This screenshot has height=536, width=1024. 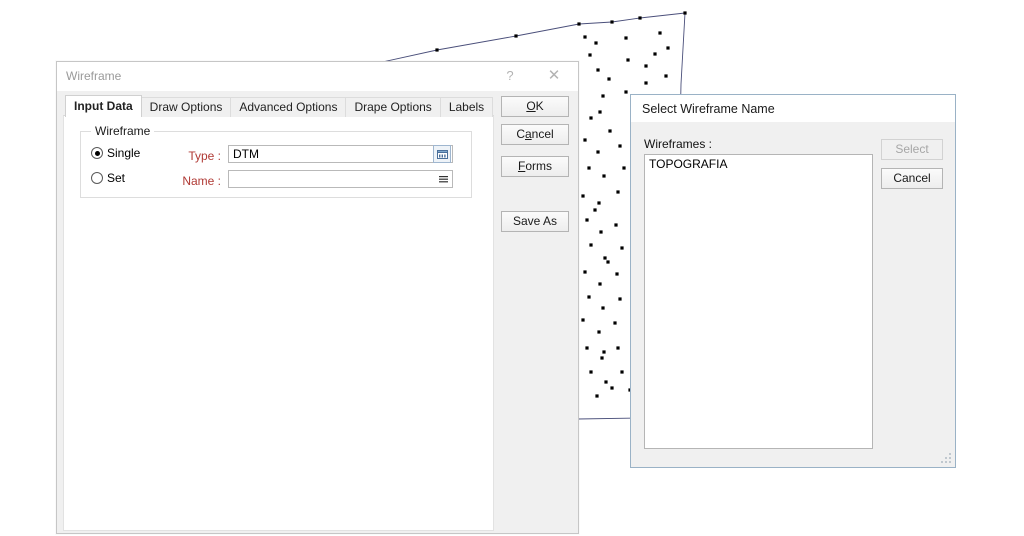 I want to click on list-item: TOPOGRAFIA, so click(x=758, y=164).